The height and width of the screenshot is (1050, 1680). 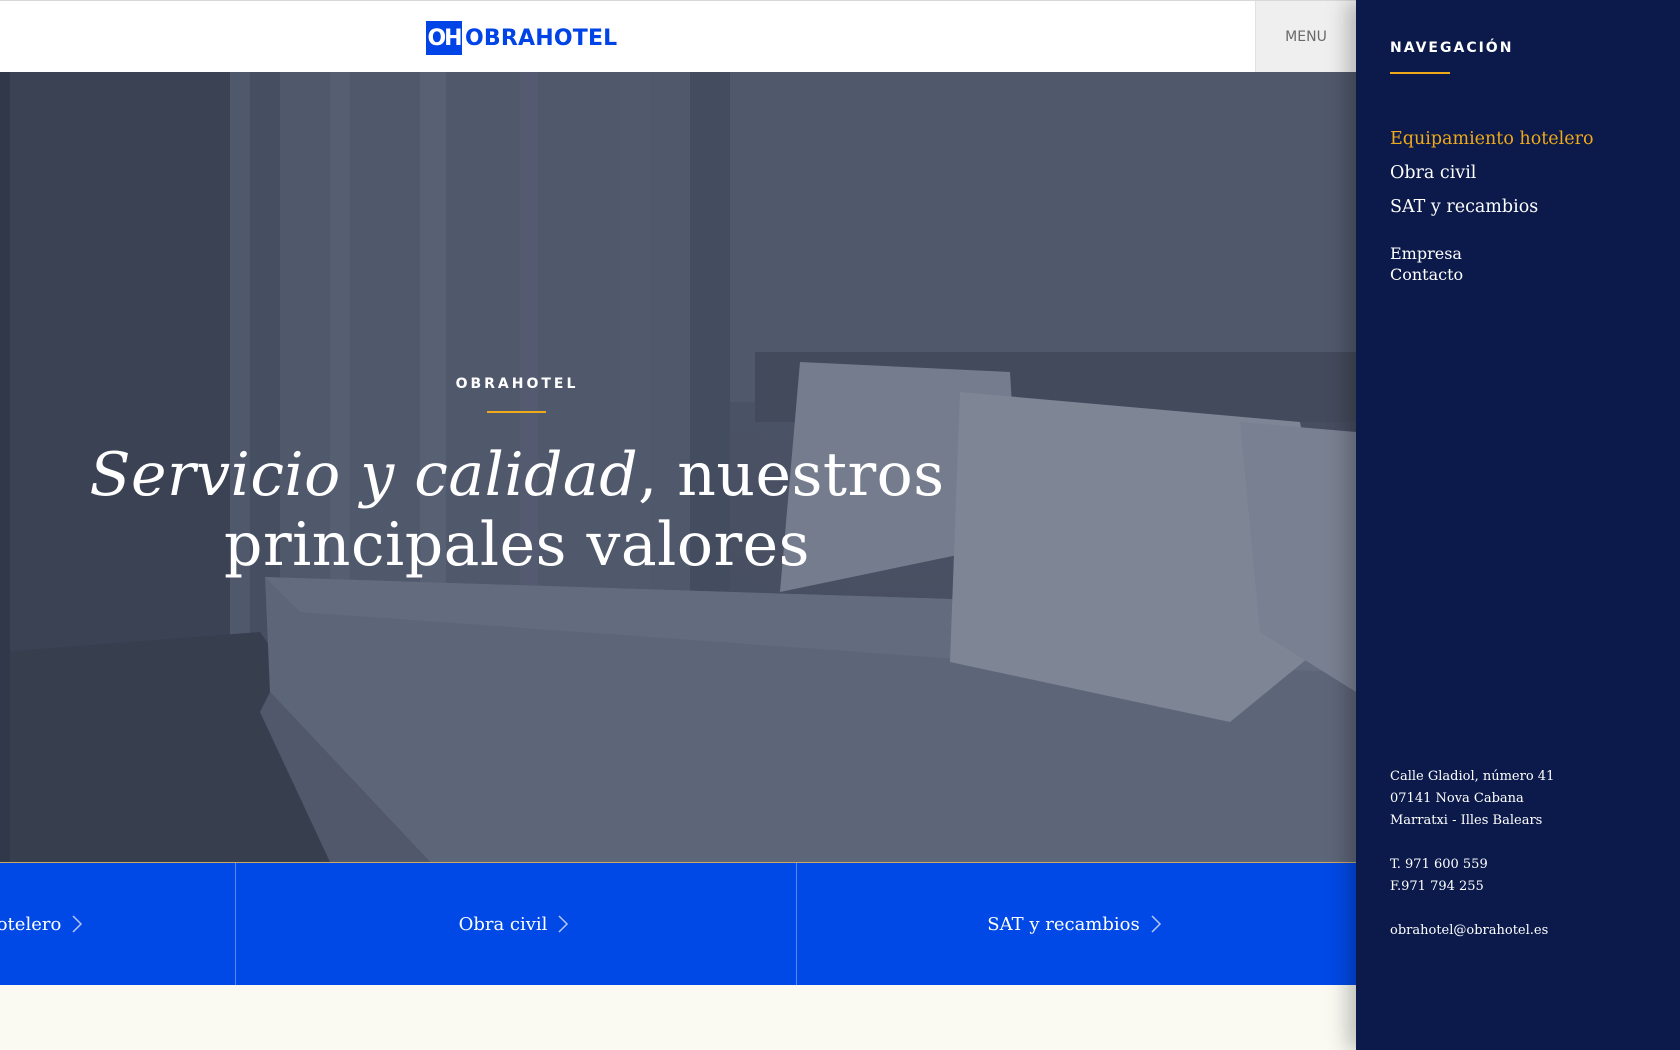 What do you see at coordinates (1305, 37) in the screenshot?
I see `menu-button: MENU` at bounding box center [1305, 37].